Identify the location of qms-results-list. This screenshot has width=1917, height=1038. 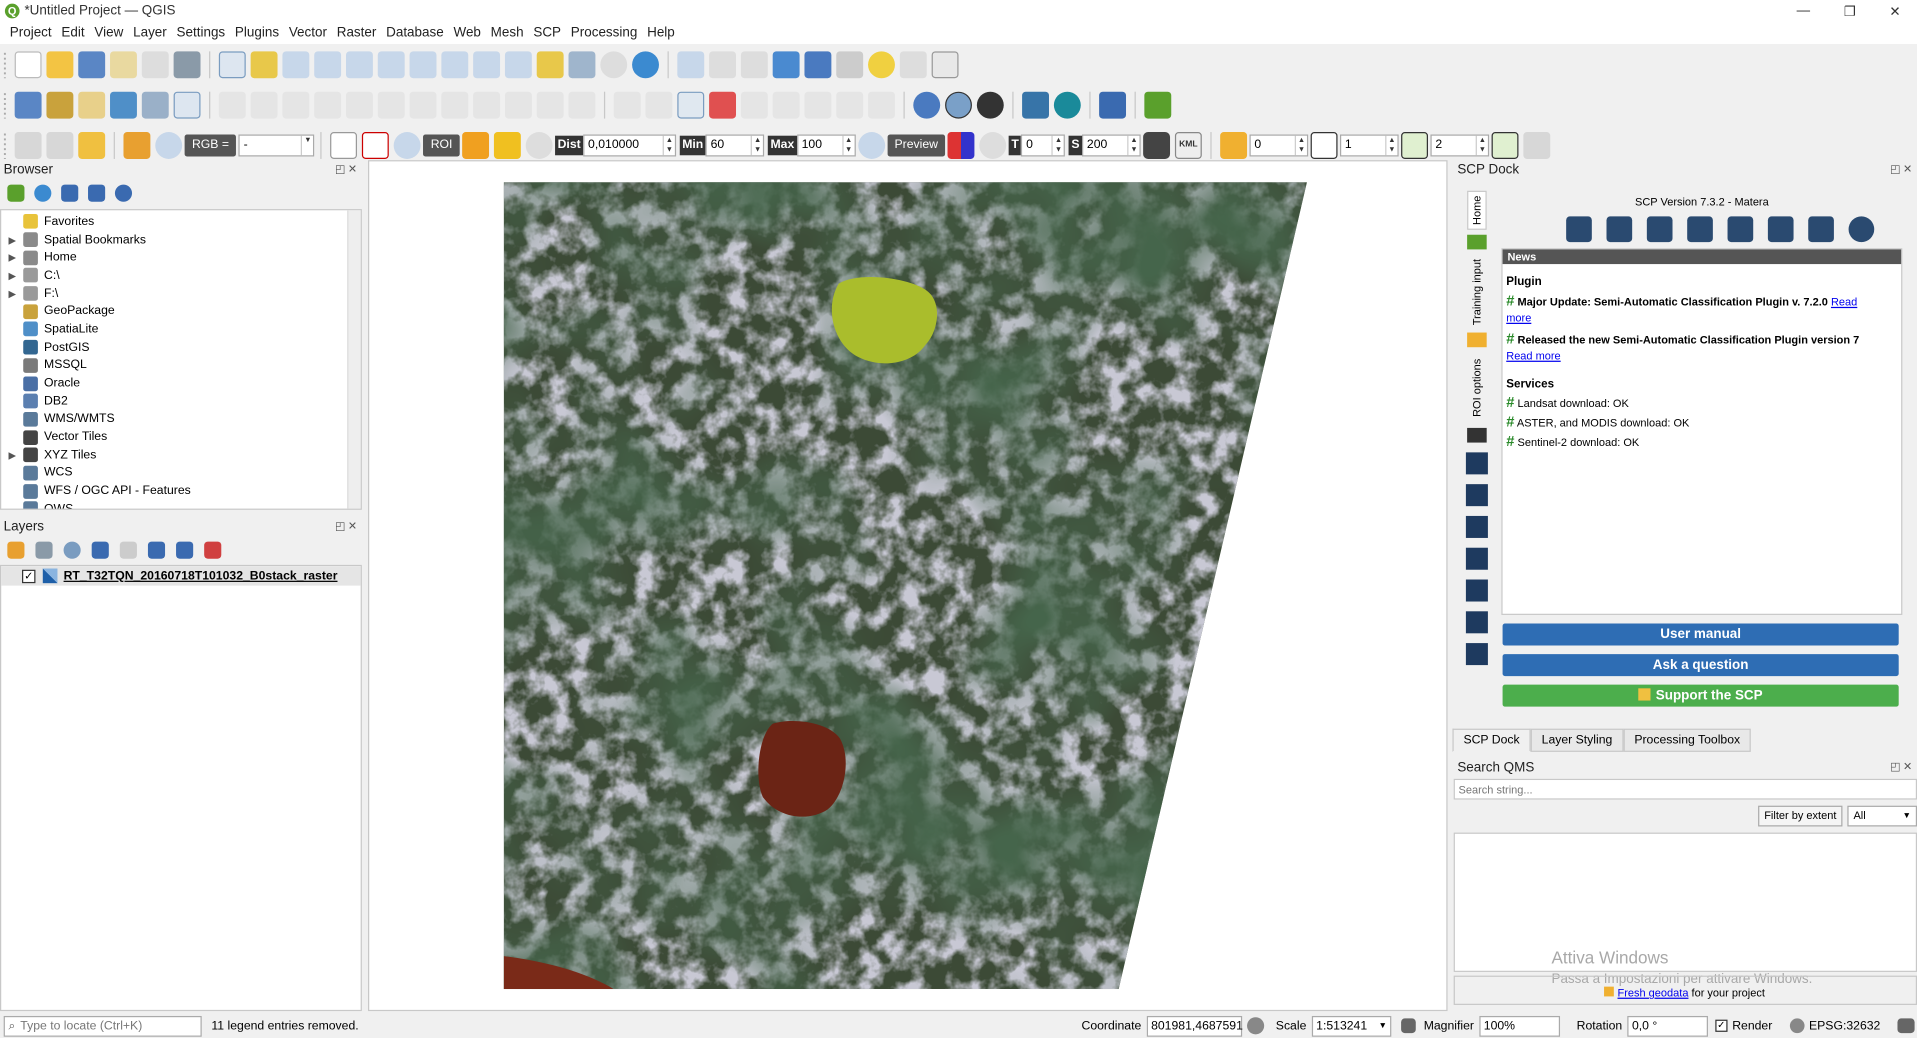
(1685, 902).